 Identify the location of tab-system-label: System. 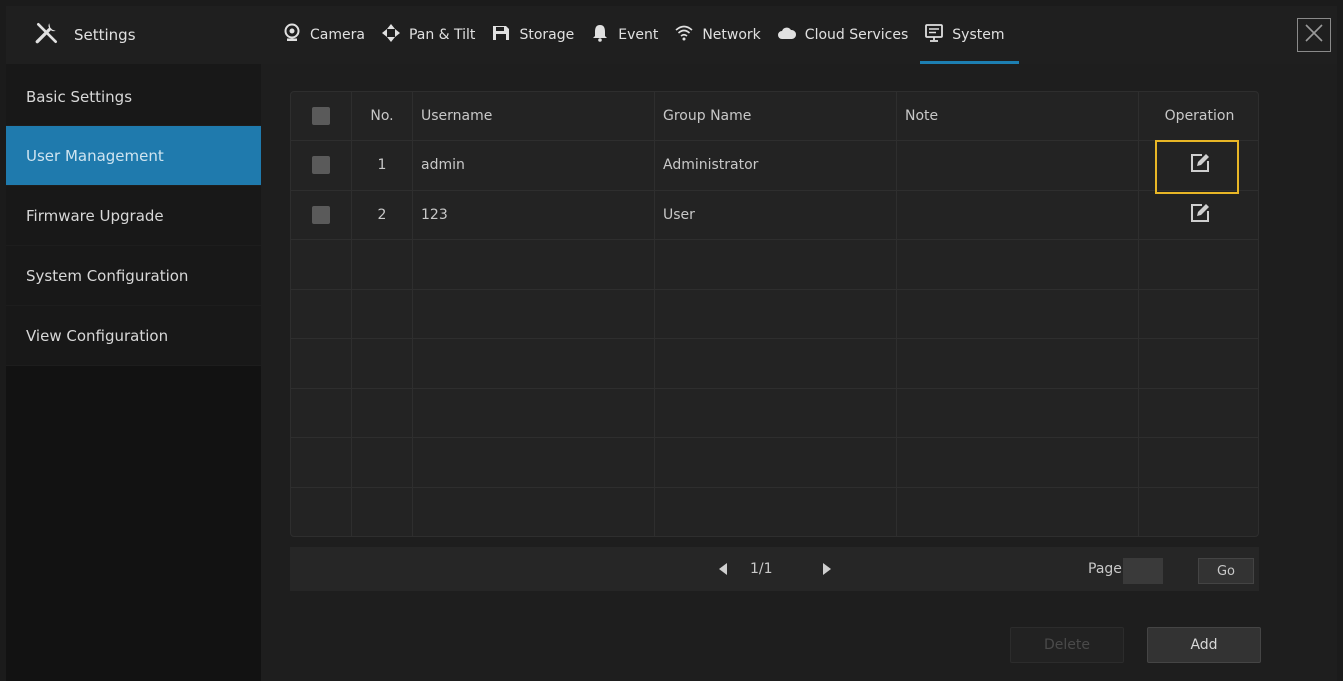
(978, 35).